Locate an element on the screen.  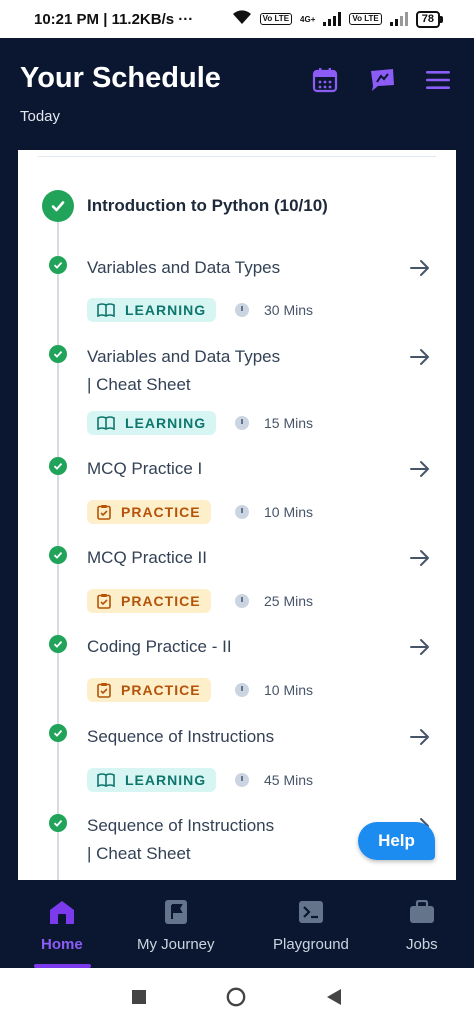
status-left: 10:21 PM | 11.2KB/s ··· is located at coordinates (113, 19).